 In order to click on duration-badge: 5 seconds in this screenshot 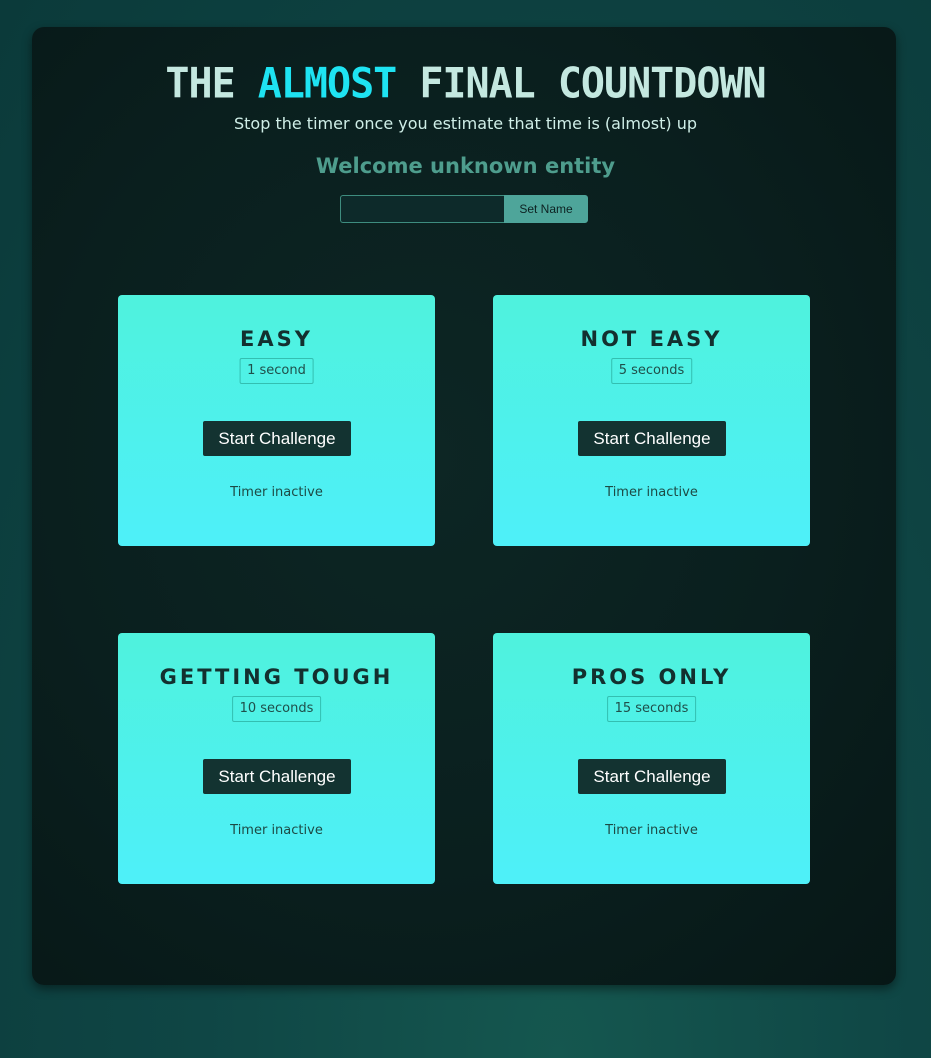, I will do `click(651, 371)`.